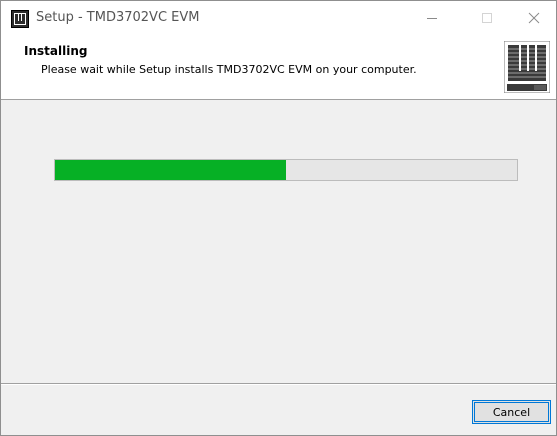 The height and width of the screenshot is (436, 557). I want to click on title-bar: Setup - TMD3702VC EVM, so click(278, 18).